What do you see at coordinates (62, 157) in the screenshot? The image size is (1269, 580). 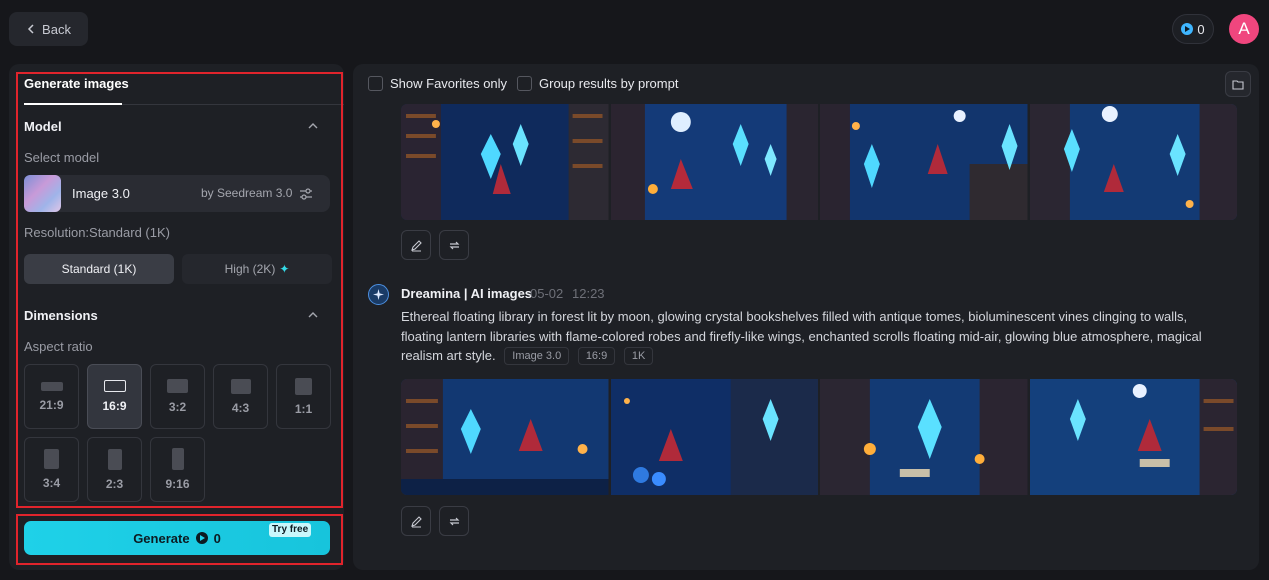 I see `select-model-label: Select model` at bounding box center [62, 157].